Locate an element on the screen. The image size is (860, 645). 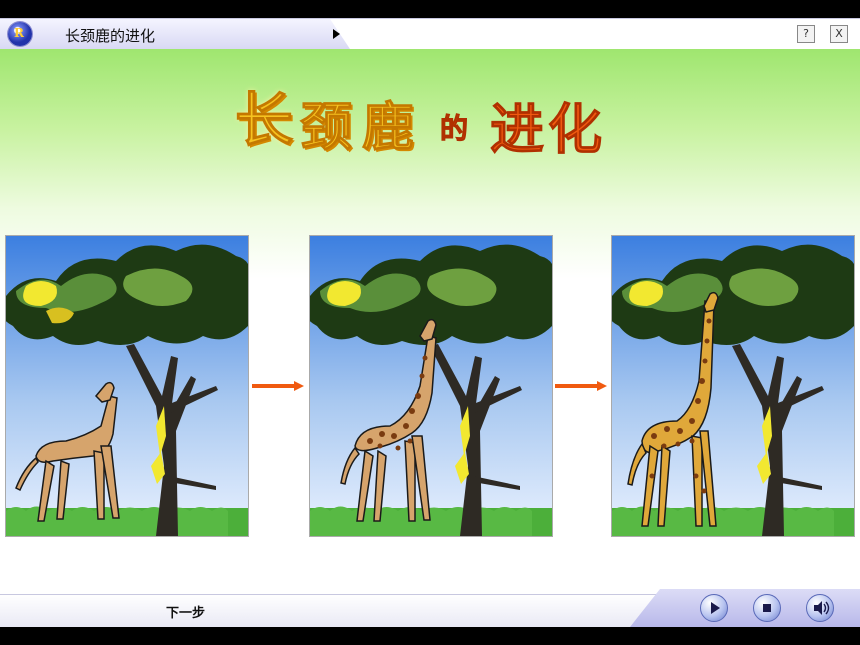
heading-char-5: 进 is located at coordinates (517, 129).